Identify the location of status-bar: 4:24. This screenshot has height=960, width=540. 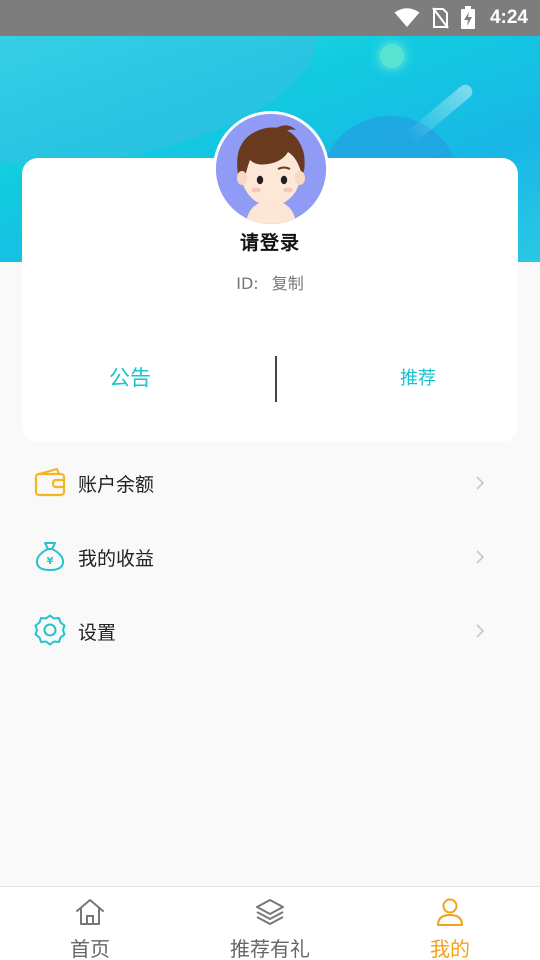
(270, 18).